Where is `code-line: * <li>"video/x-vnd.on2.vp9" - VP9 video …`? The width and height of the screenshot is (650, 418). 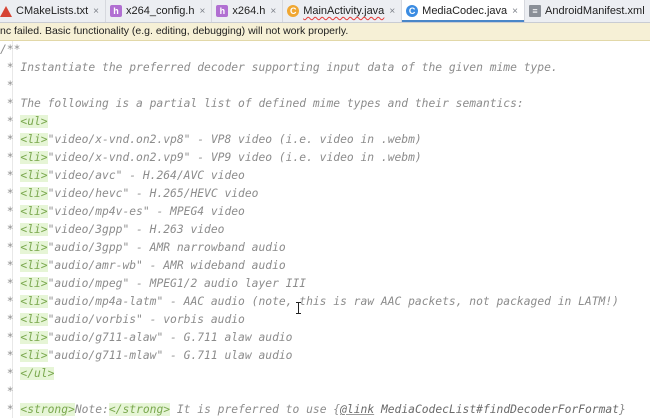
code-line: * <li>"video/x-vnd.on2.vp9" - VP9 video … is located at coordinates (211, 157).